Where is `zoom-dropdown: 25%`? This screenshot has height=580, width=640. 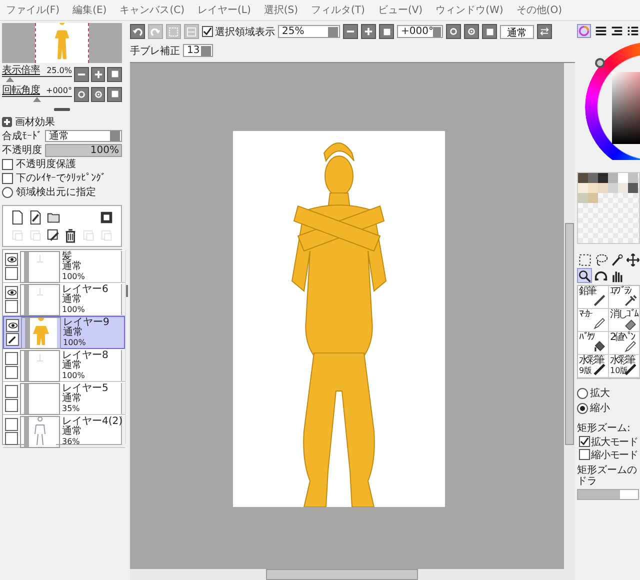 zoom-dropdown: 25% is located at coordinates (309, 31).